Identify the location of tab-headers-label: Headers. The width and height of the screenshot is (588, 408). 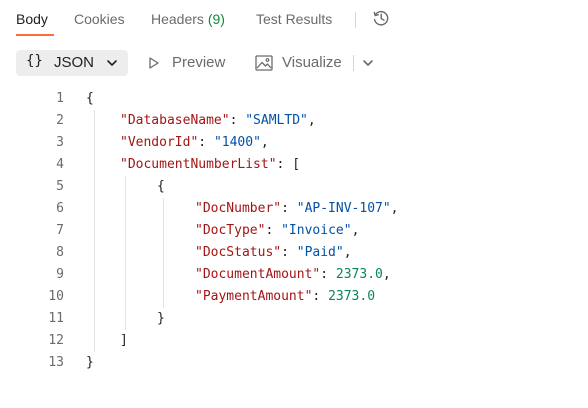
(177, 19).